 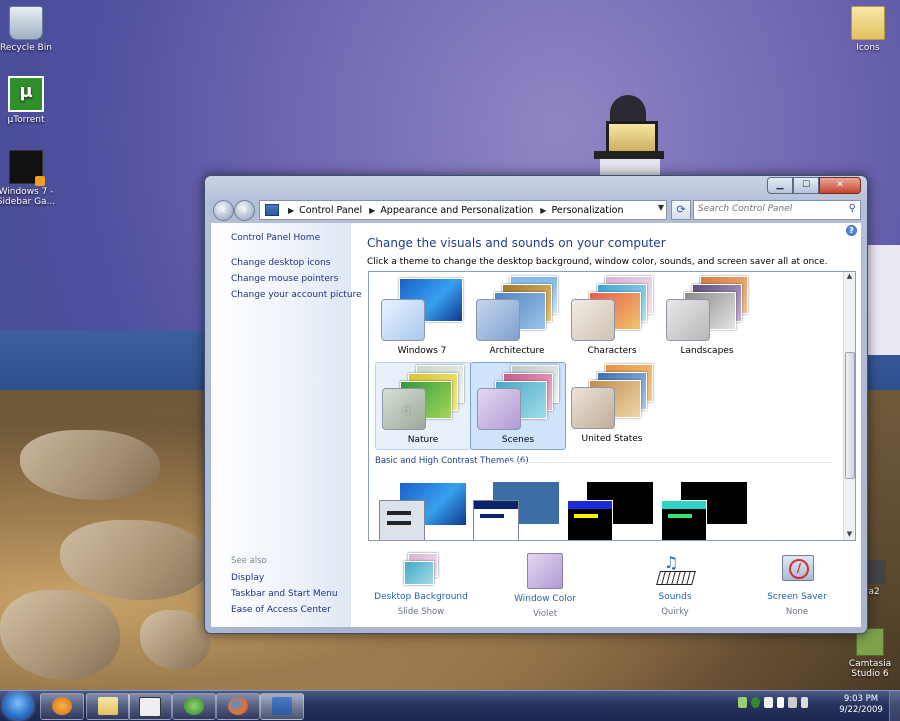 What do you see at coordinates (423, 440) in the screenshot?
I see `theme-label: Nature` at bounding box center [423, 440].